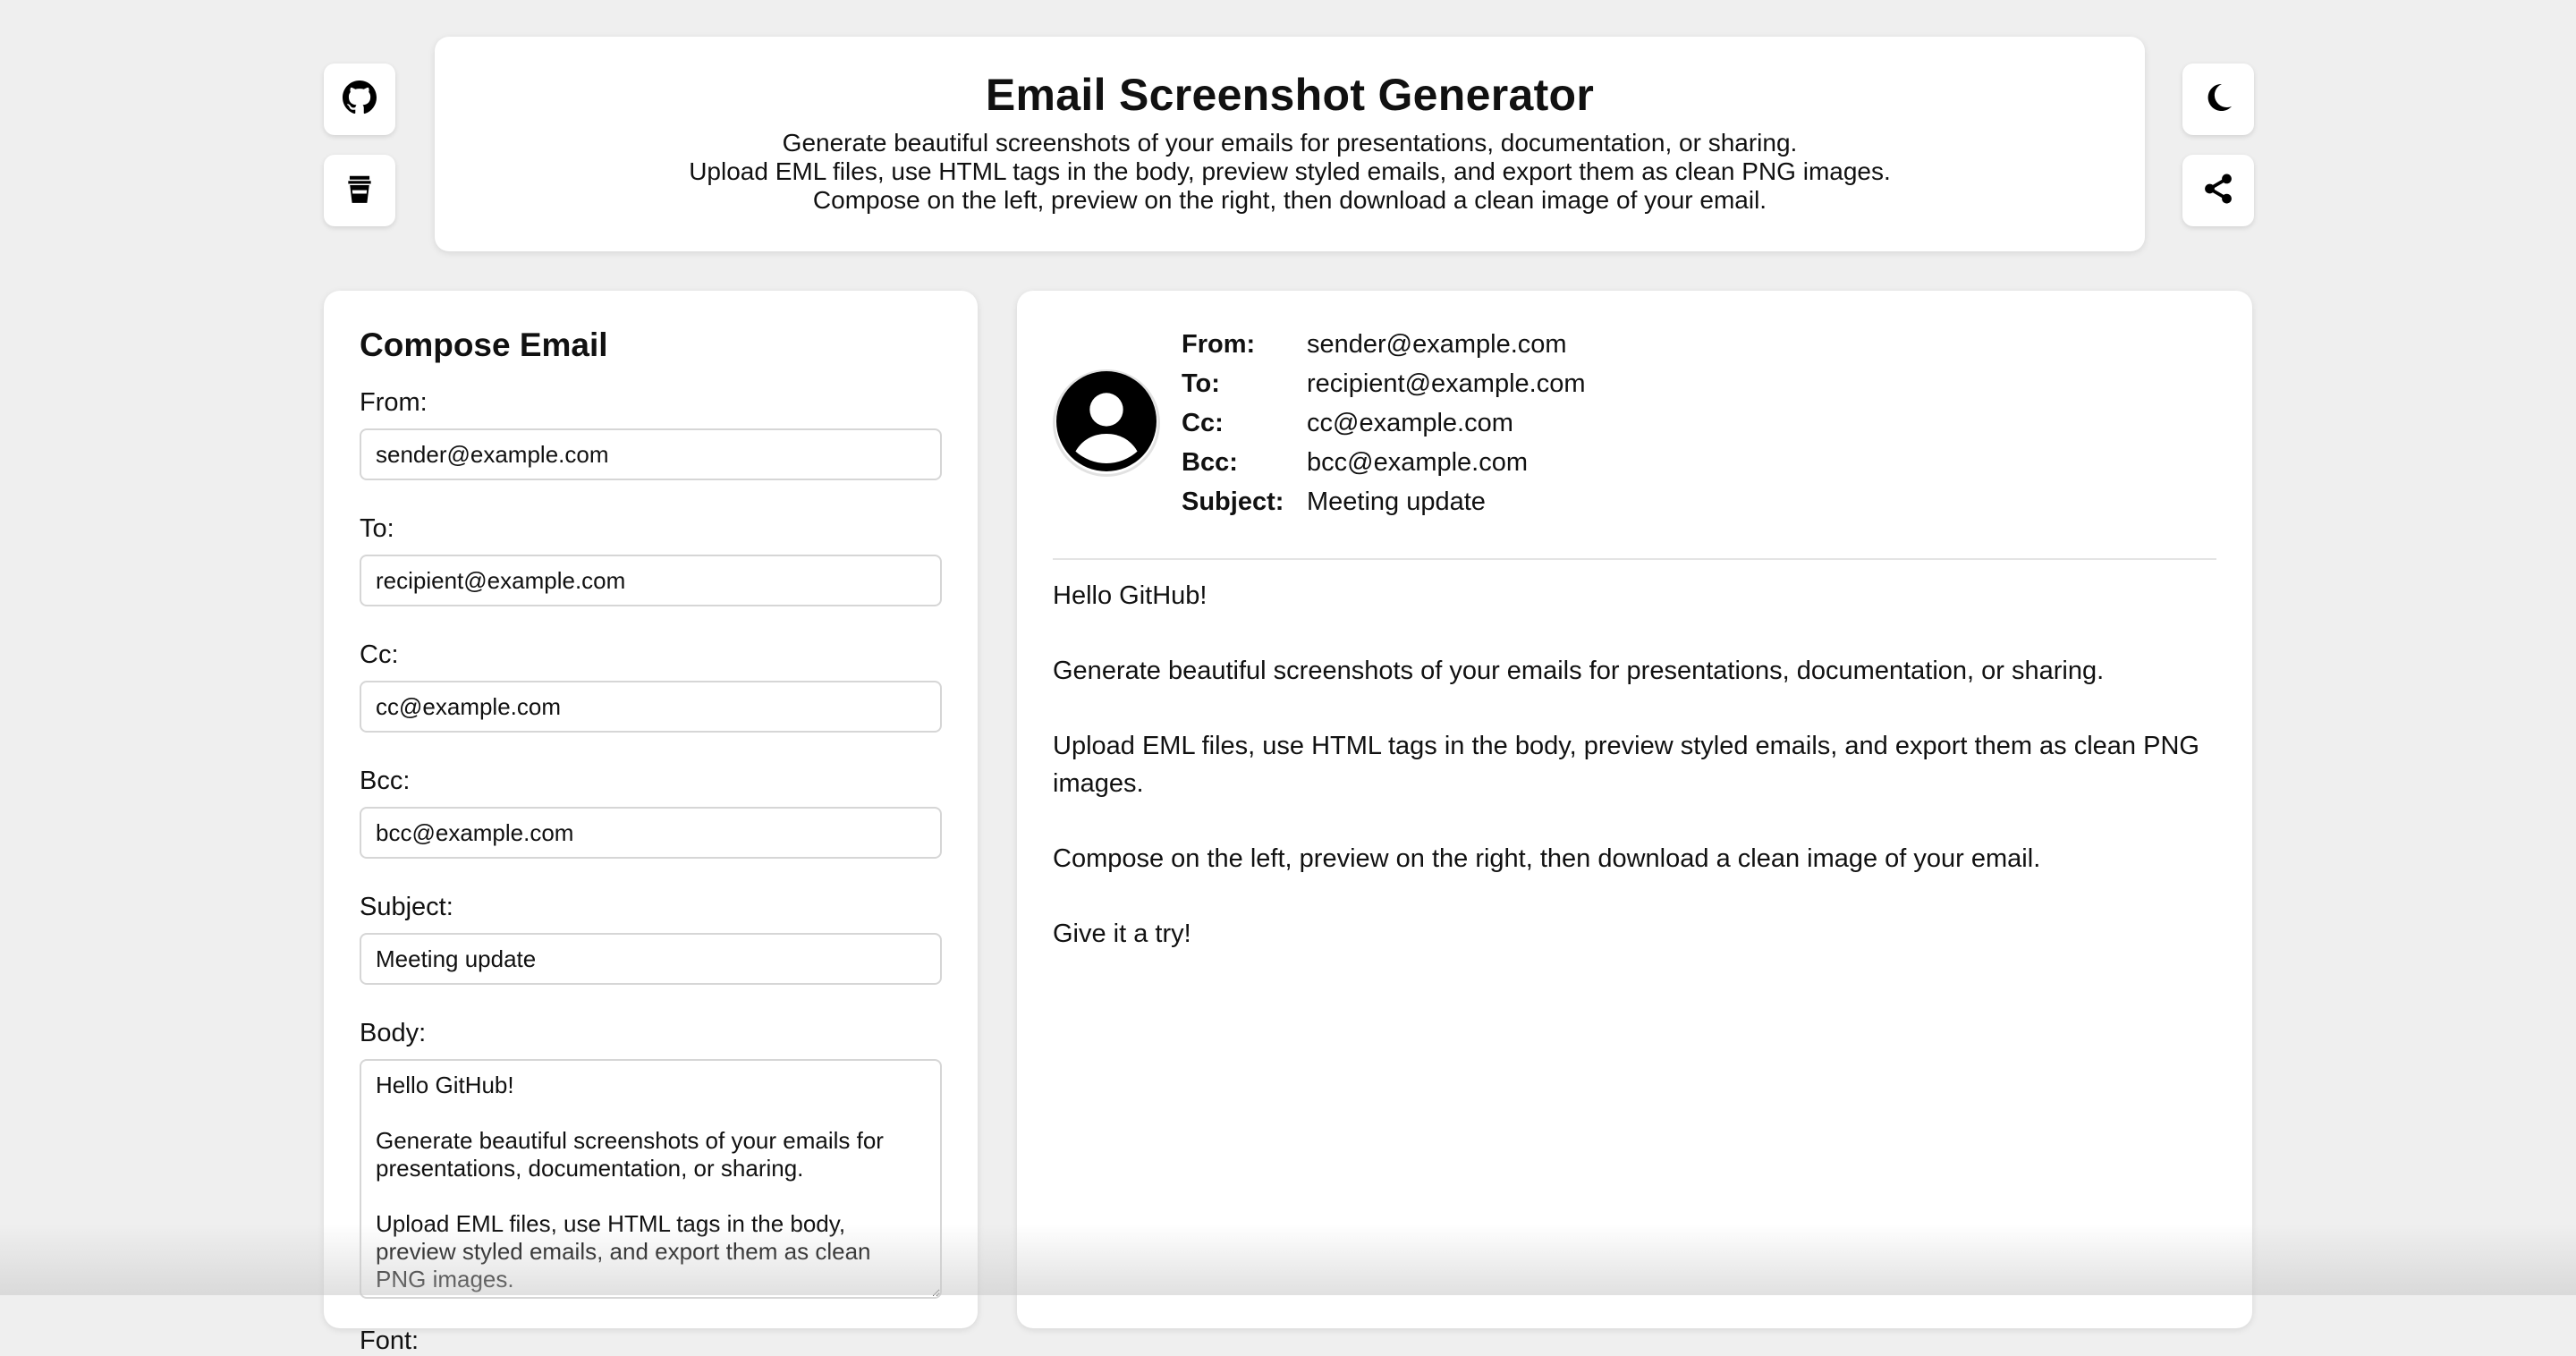  I want to click on from-label: From:, so click(394, 402).